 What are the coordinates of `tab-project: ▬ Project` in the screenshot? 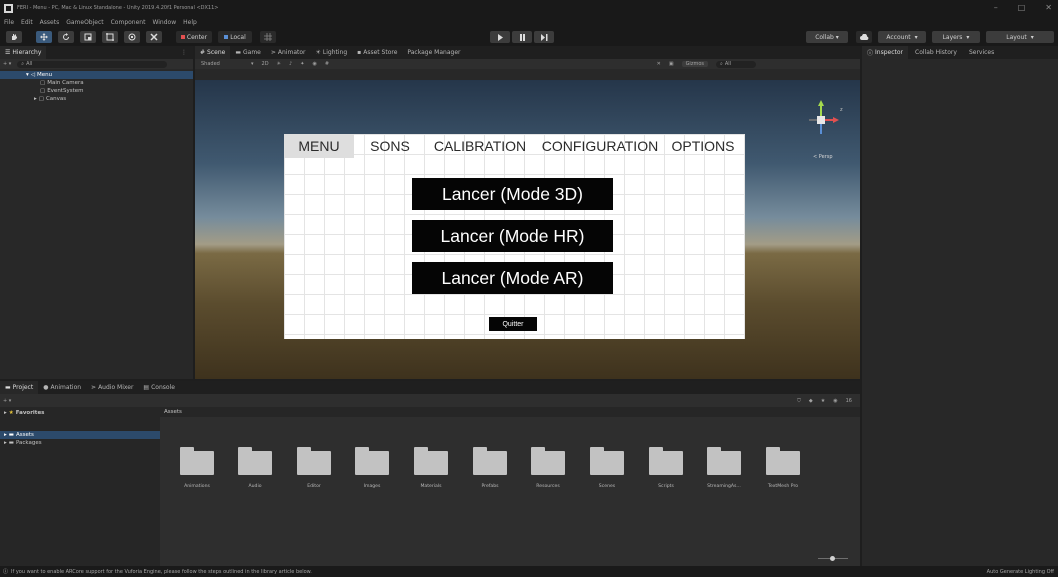 It's located at (19, 387).